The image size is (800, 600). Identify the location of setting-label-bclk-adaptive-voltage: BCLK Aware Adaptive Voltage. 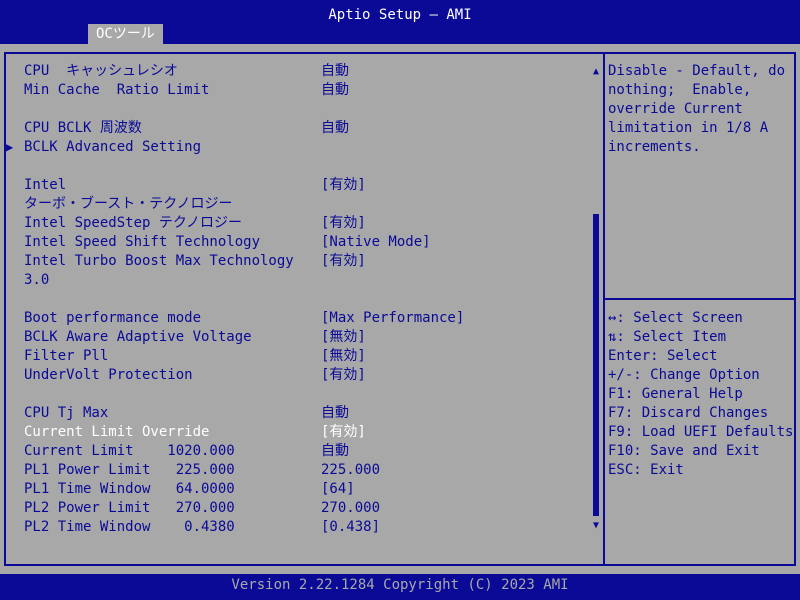
(138, 337).